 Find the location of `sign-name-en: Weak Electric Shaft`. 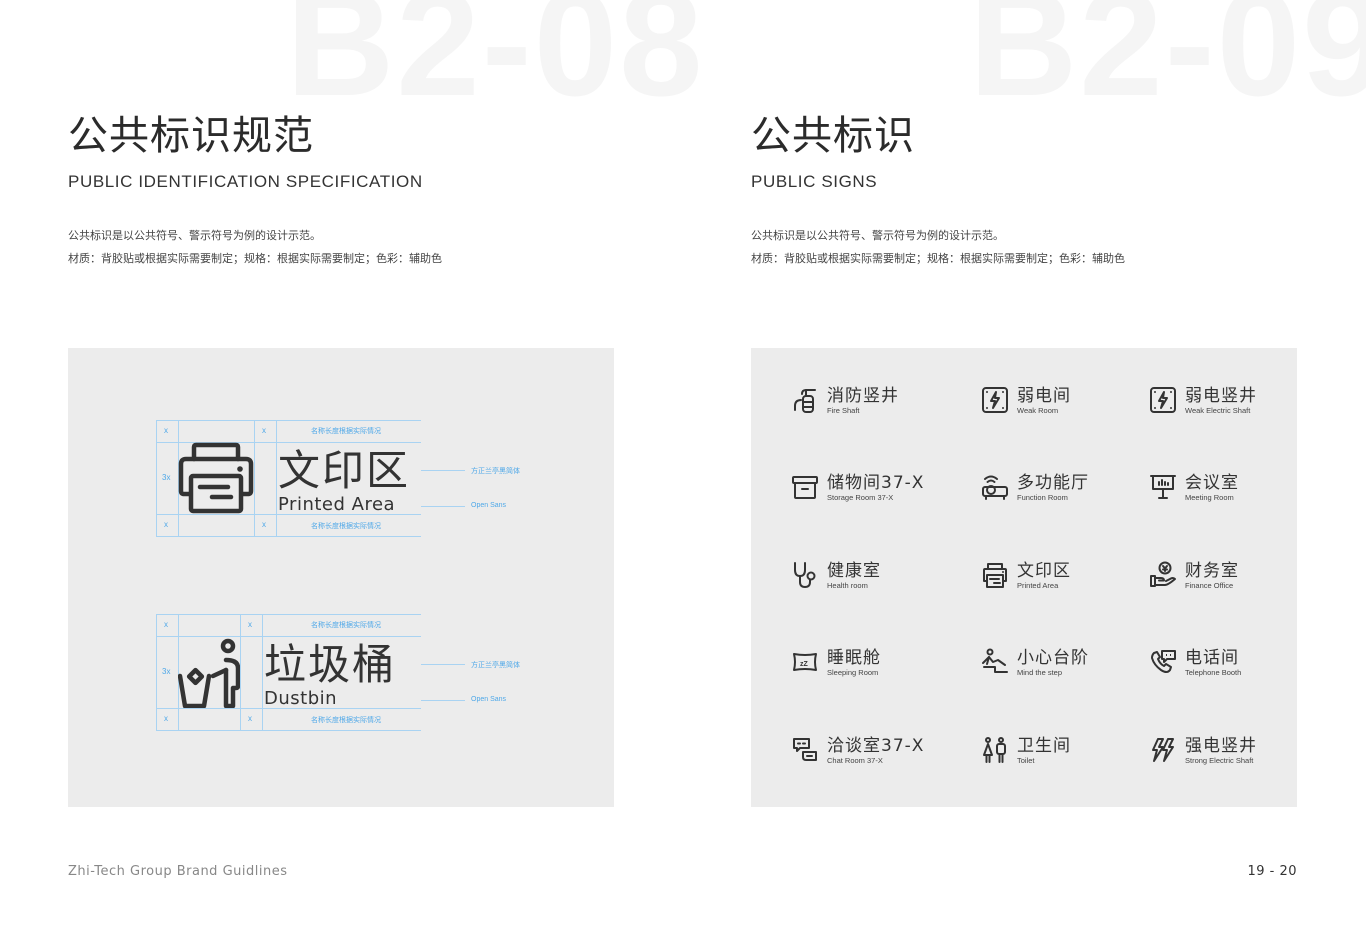

sign-name-en: Weak Electric Shaft is located at coordinates (1218, 410).